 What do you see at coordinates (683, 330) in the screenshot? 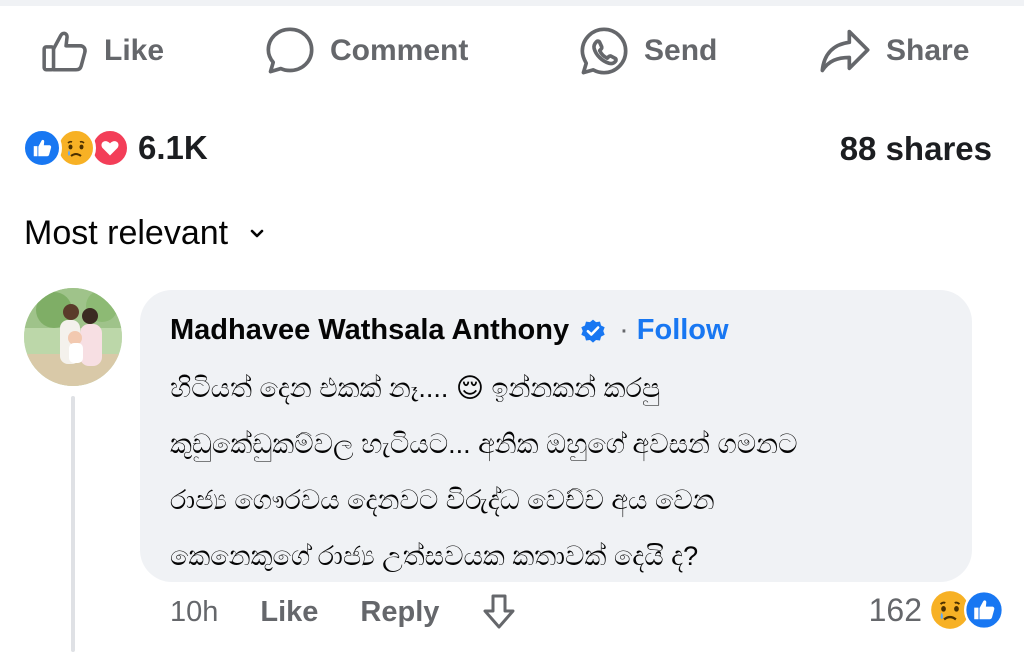
I see `follow-button: Follow` at bounding box center [683, 330].